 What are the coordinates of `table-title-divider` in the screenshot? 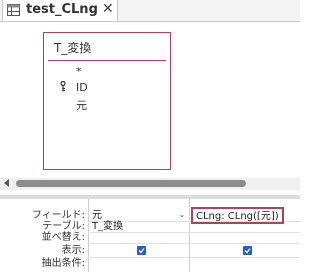 It's located at (107, 60).